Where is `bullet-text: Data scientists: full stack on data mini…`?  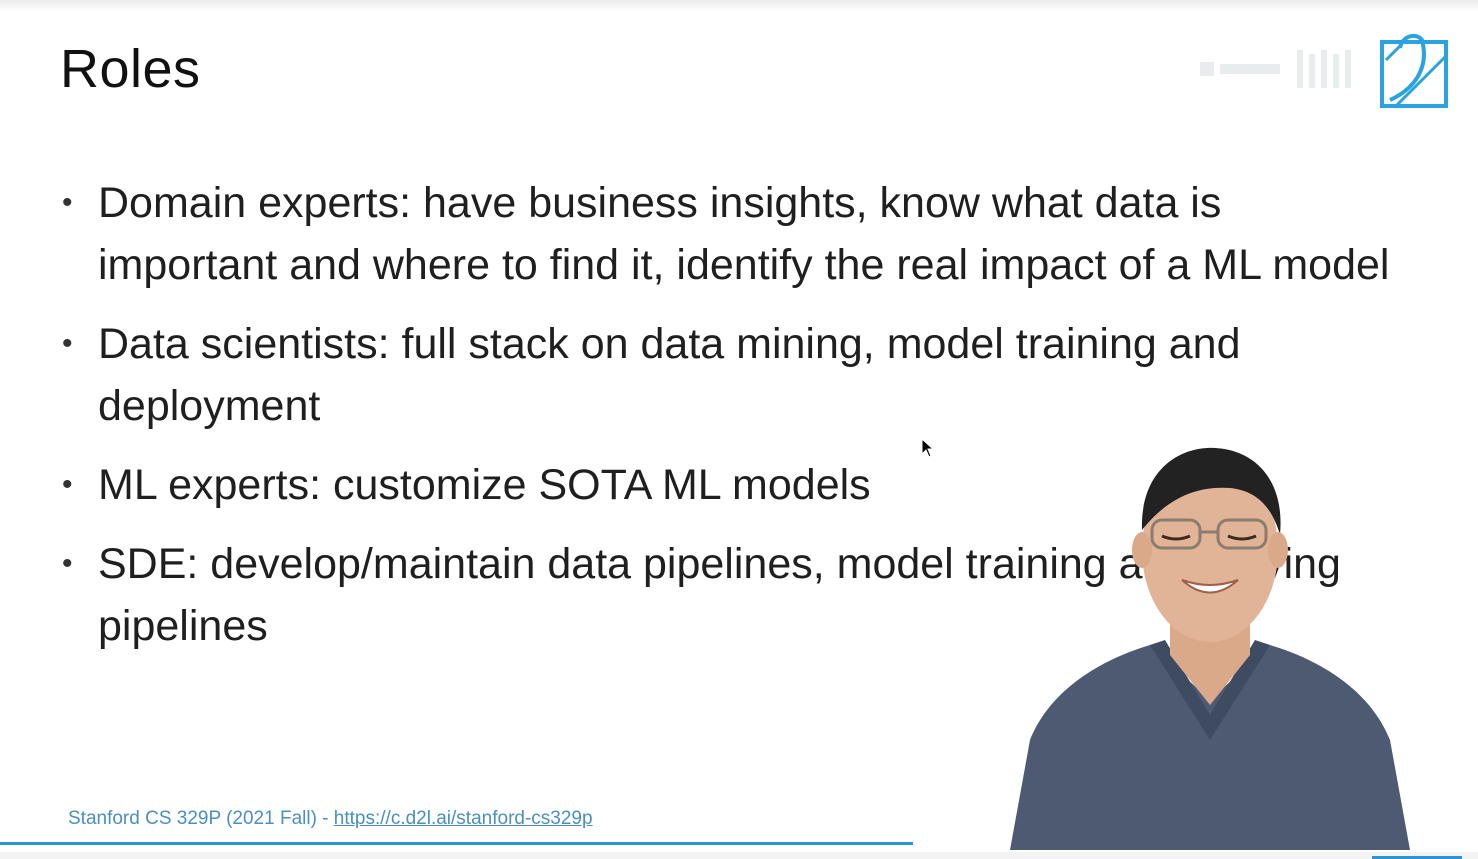
bullet-text: Data scientists: full stack on data mini… is located at coordinates (669, 375).